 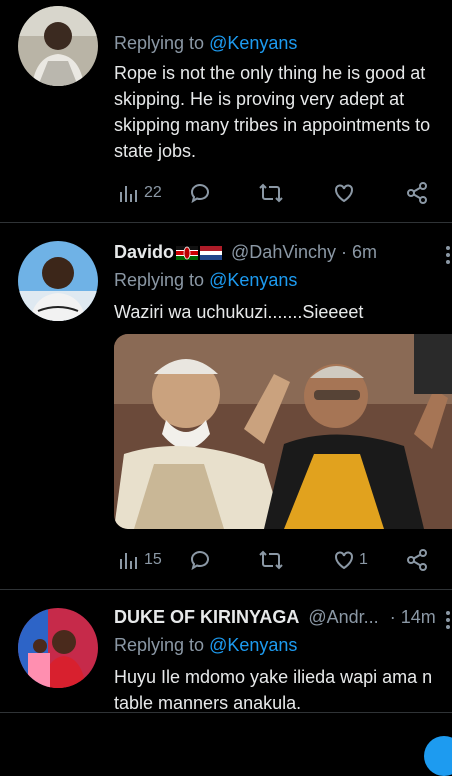 I want to click on display-name: Davido, so click(x=144, y=252).